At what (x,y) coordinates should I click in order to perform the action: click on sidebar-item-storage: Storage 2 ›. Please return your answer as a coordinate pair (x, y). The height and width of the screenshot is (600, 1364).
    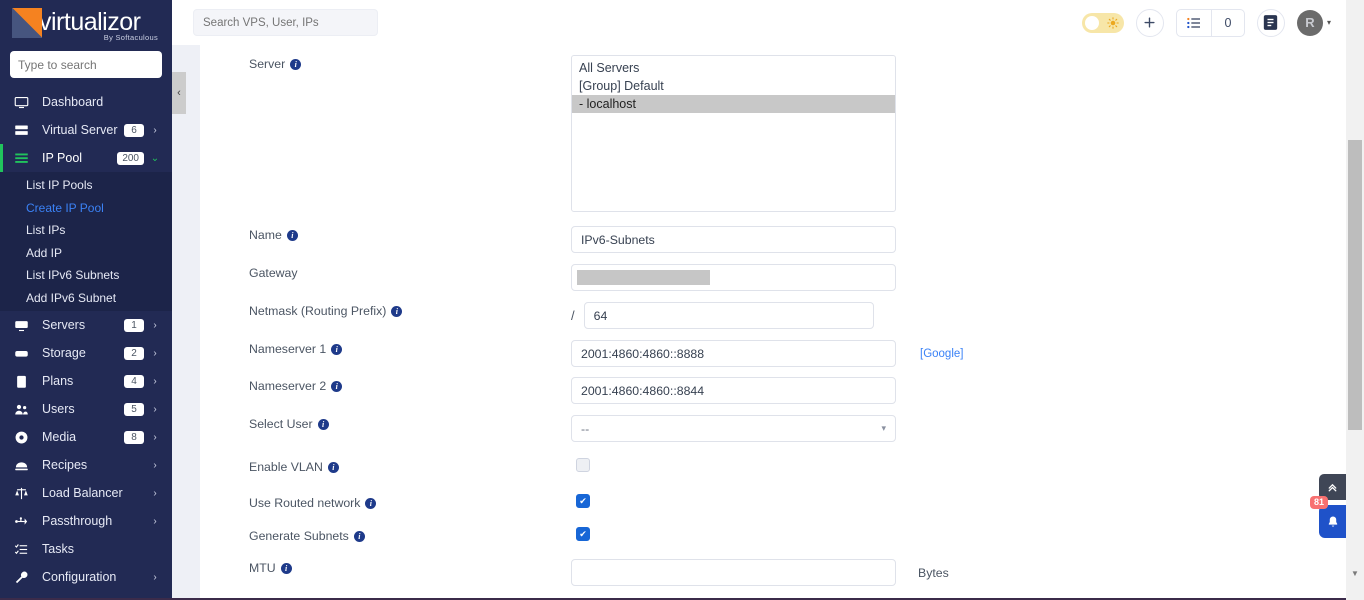
    Looking at the image, I should click on (86, 353).